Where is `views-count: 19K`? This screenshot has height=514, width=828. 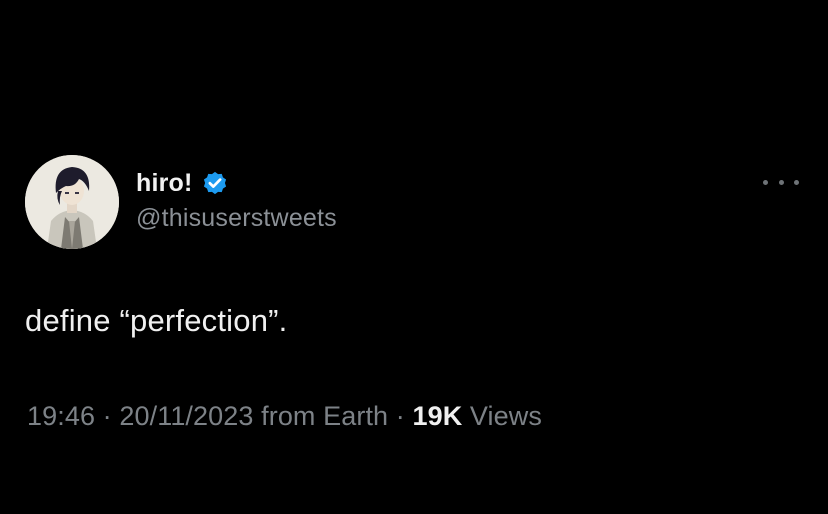
views-count: 19K is located at coordinates (437, 416).